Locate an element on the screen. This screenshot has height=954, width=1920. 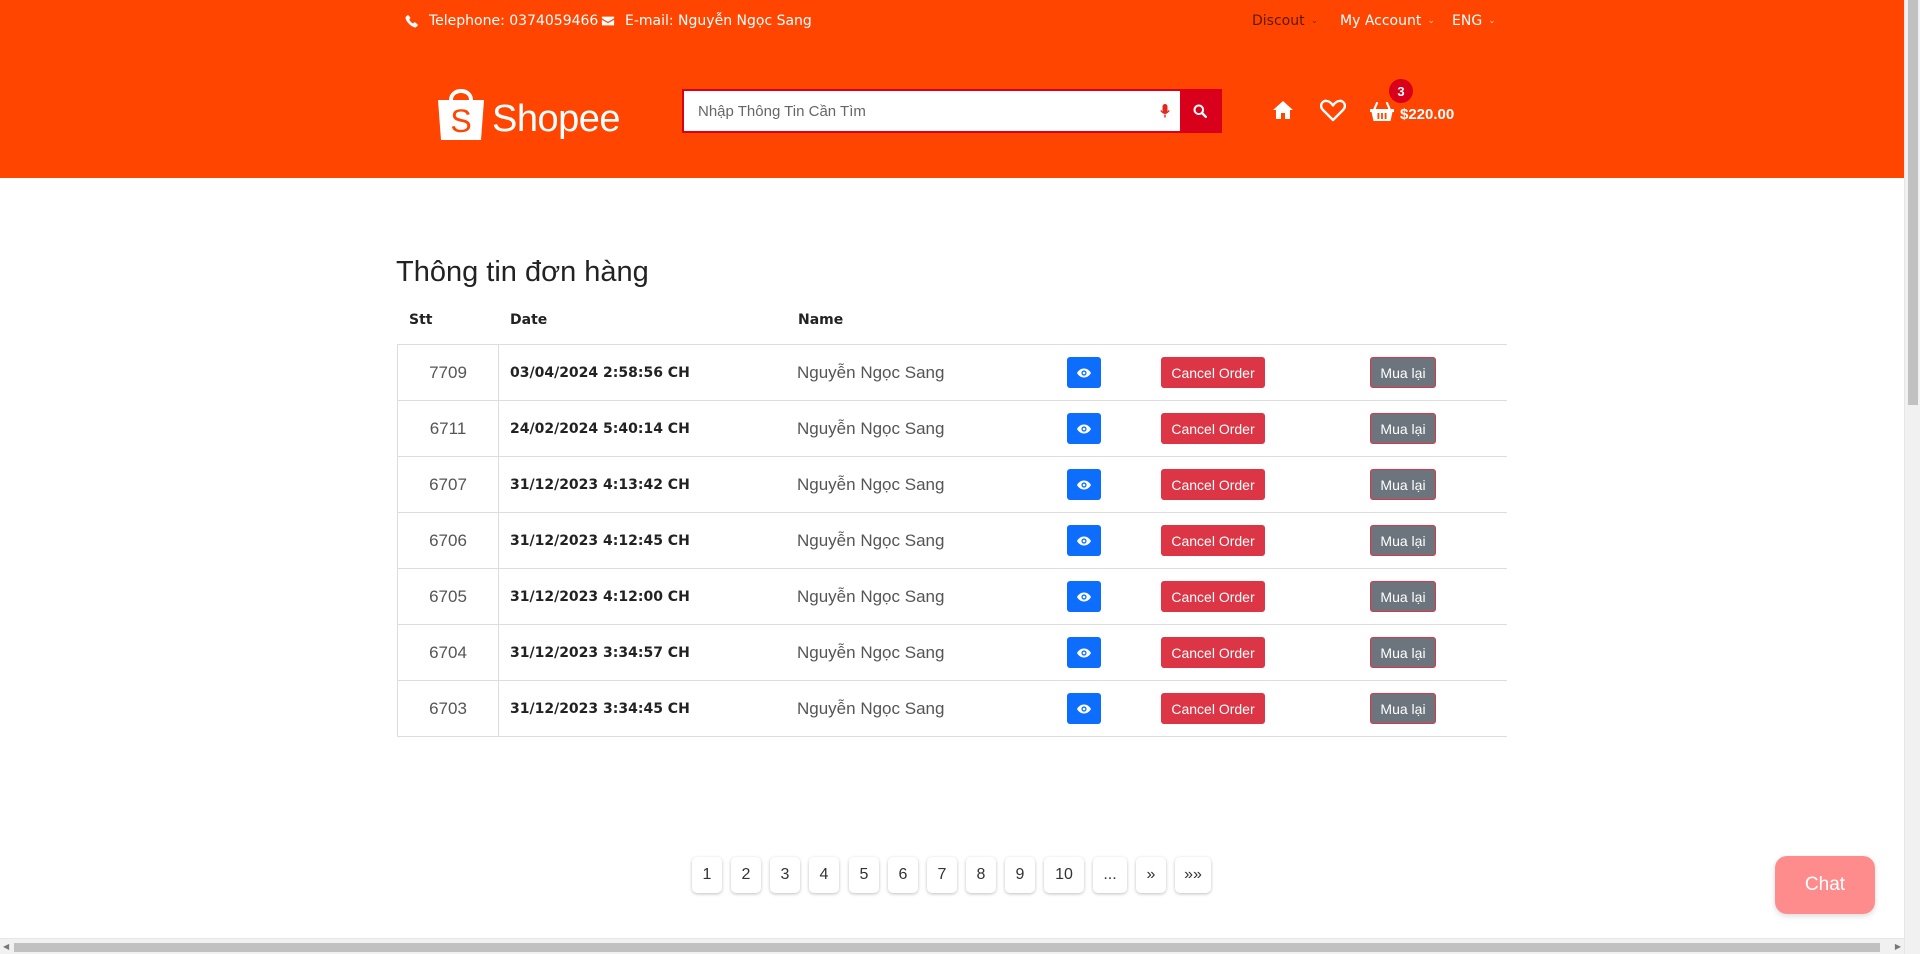
last-page-link: »» is located at coordinates (1193, 875).